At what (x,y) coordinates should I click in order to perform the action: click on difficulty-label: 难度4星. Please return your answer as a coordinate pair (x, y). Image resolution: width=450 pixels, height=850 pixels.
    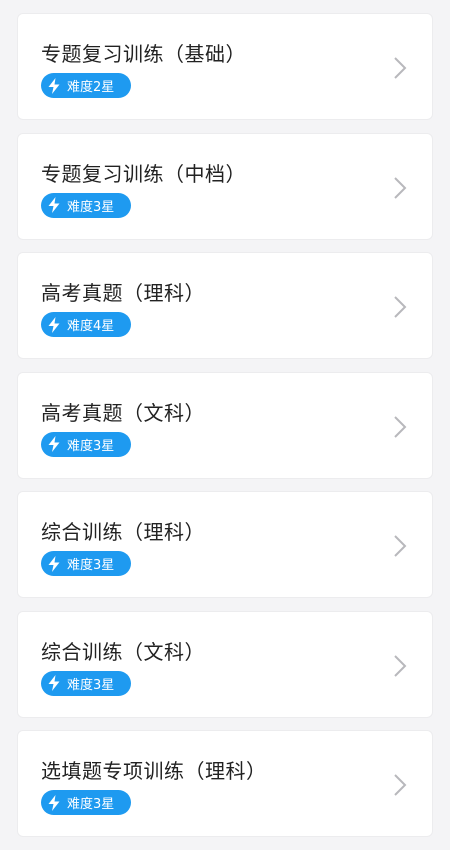
    Looking at the image, I should click on (91, 326).